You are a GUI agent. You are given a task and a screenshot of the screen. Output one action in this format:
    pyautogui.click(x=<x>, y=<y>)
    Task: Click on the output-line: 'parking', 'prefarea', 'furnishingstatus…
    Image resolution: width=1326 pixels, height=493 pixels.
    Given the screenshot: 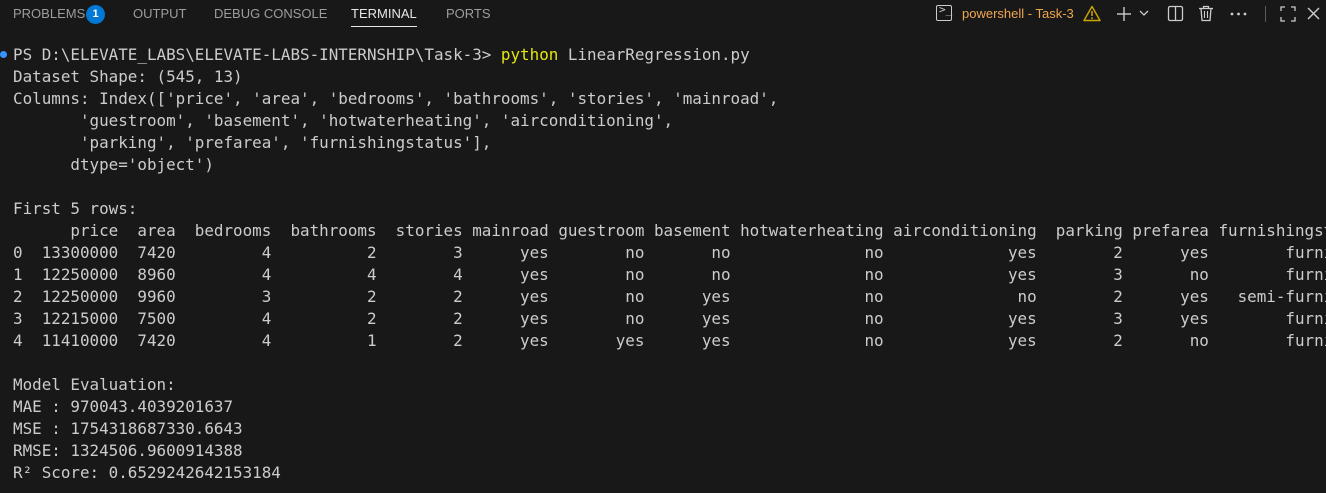 What is the action you would take?
    pyautogui.click(x=252, y=142)
    